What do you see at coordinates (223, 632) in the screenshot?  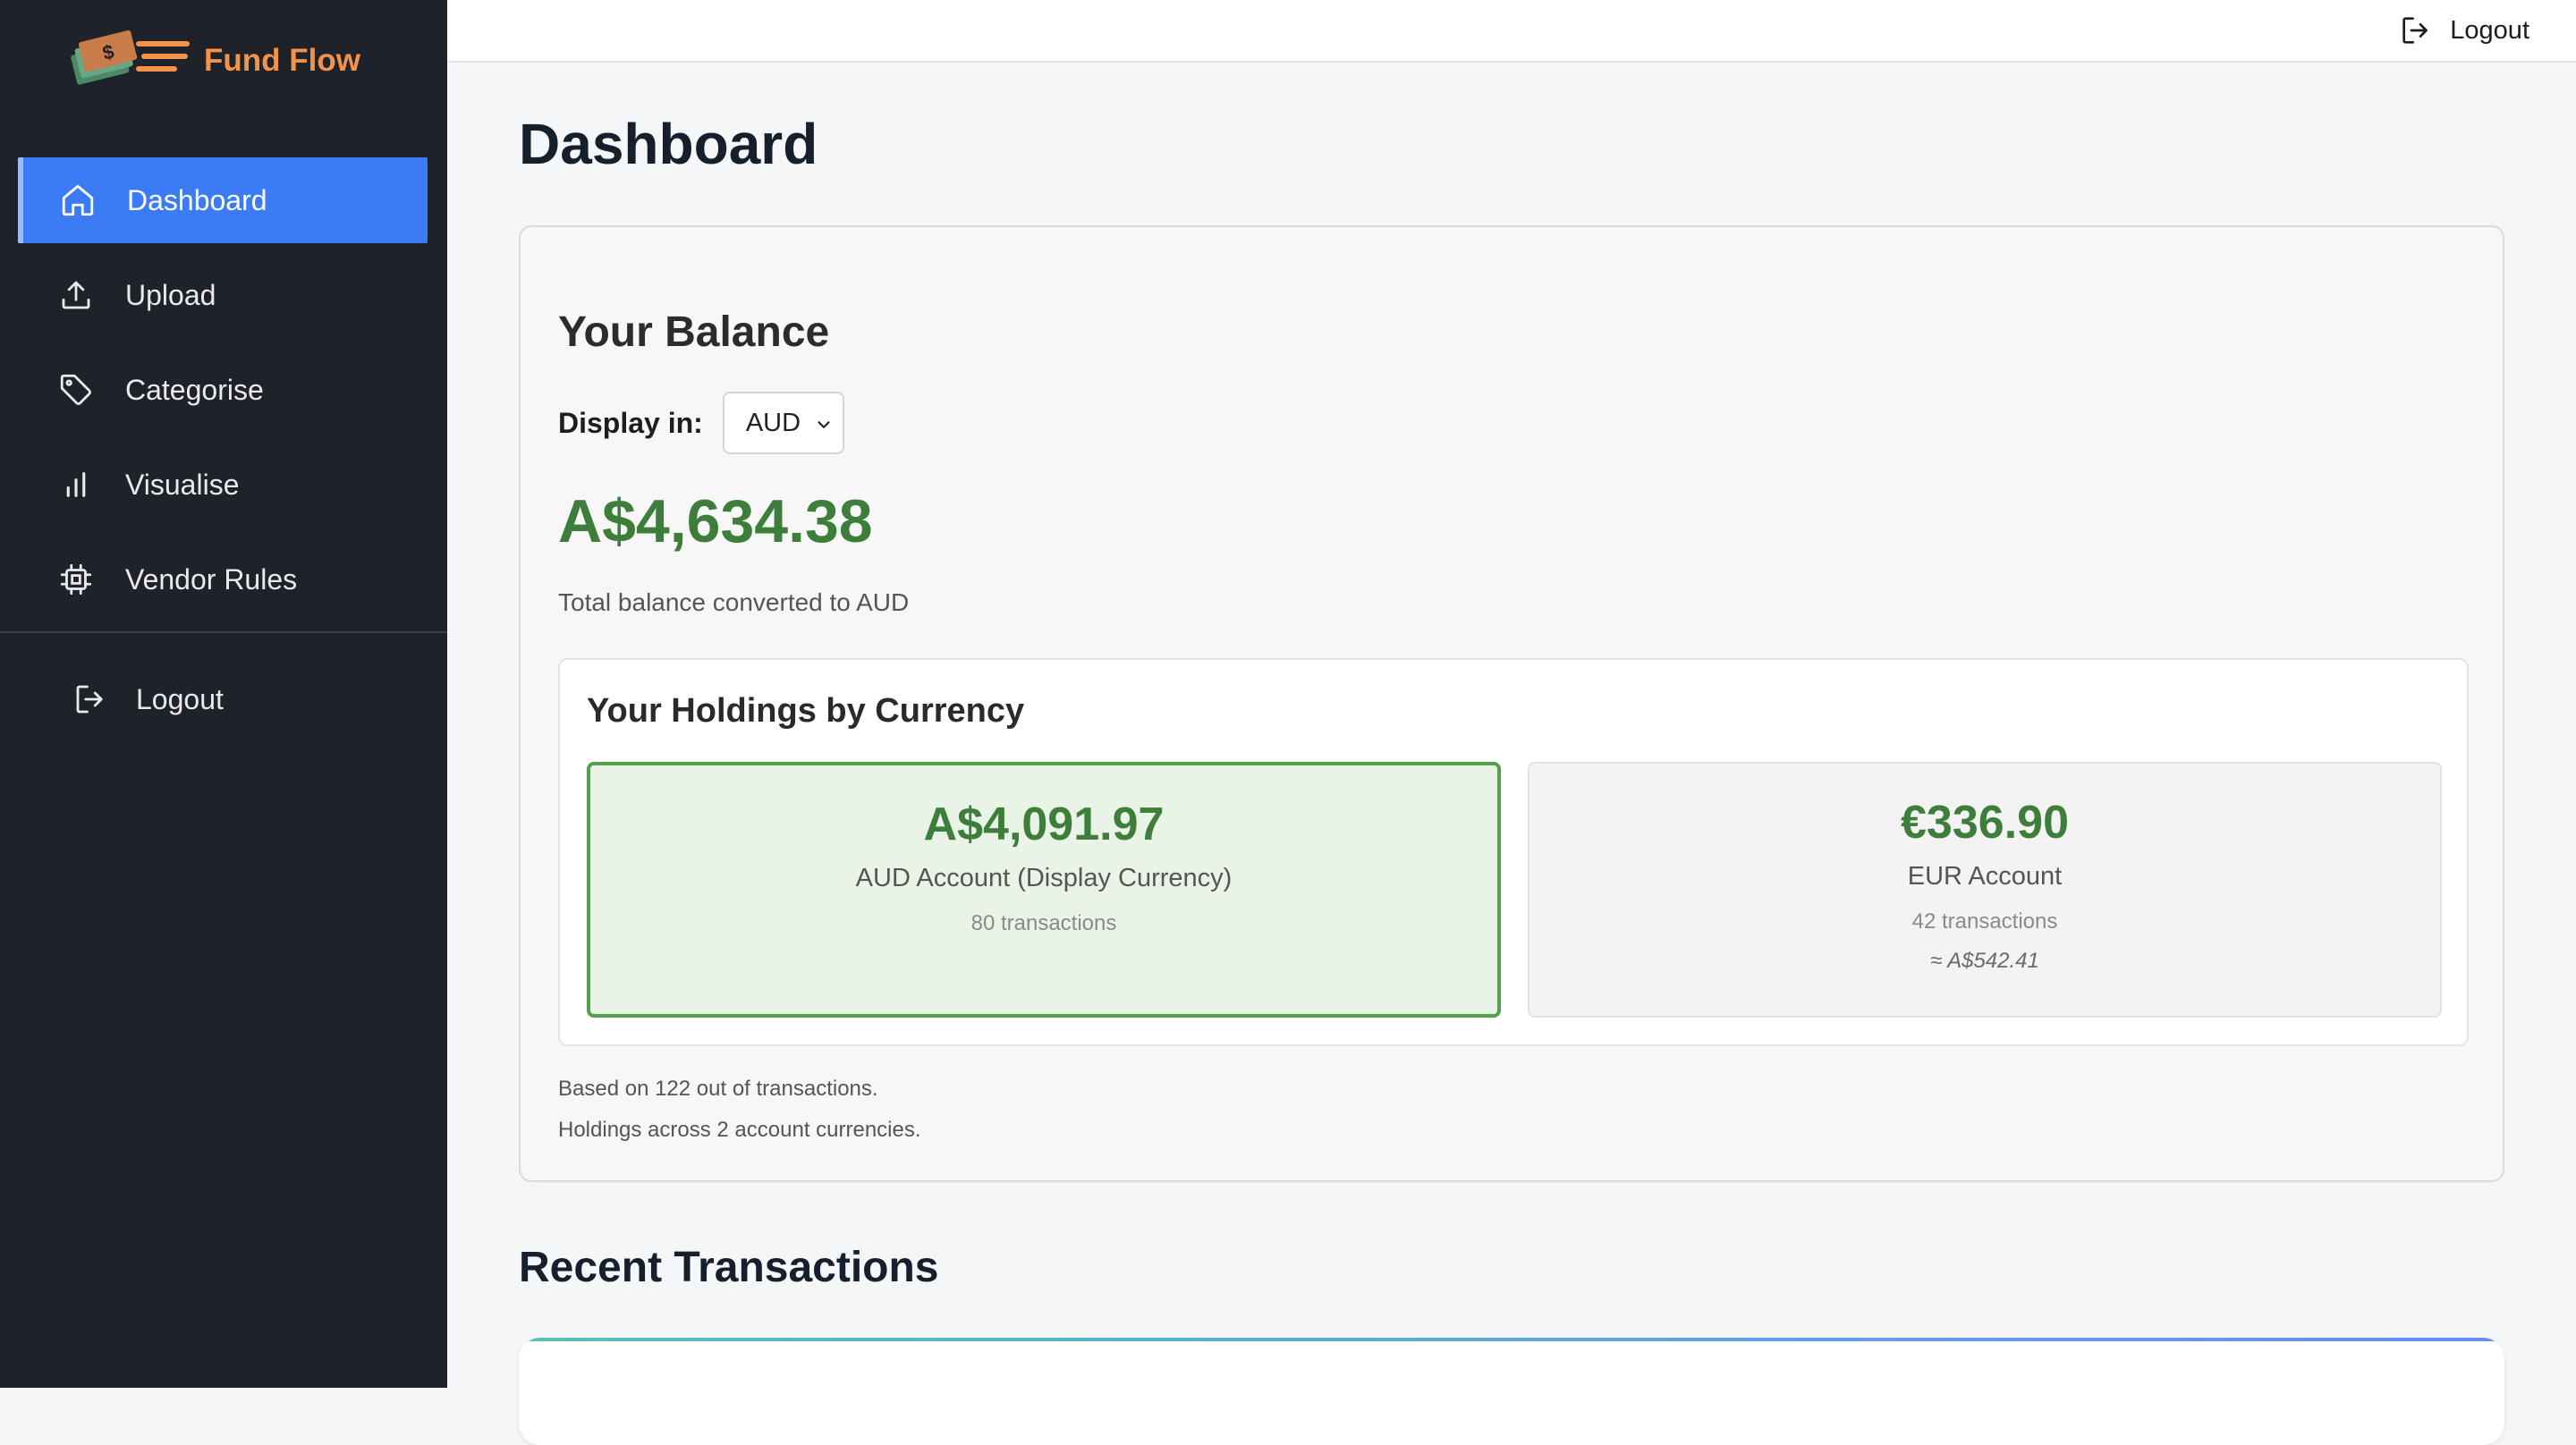 I see `sidebar-divider` at bounding box center [223, 632].